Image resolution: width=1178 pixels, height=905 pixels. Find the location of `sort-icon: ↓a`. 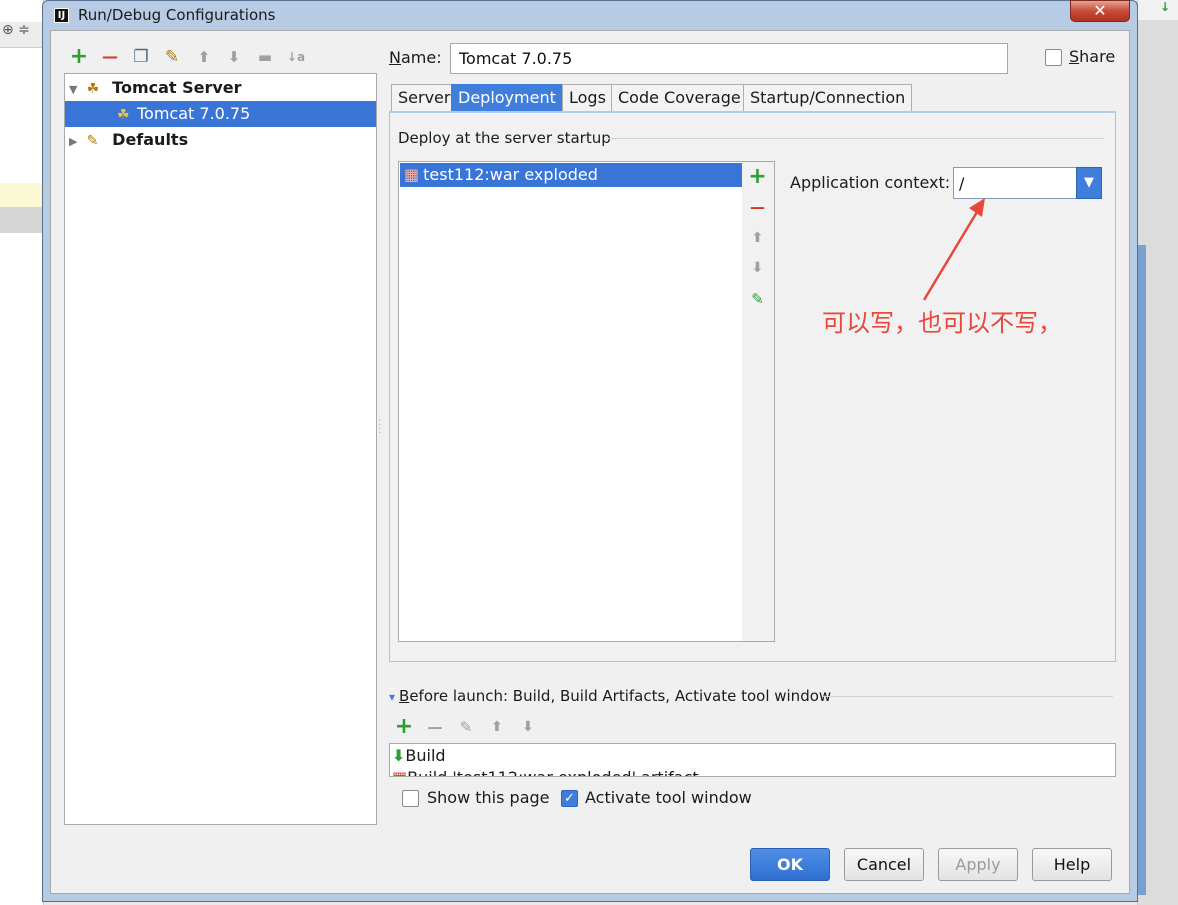

sort-icon: ↓a is located at coordinates (296, 57).